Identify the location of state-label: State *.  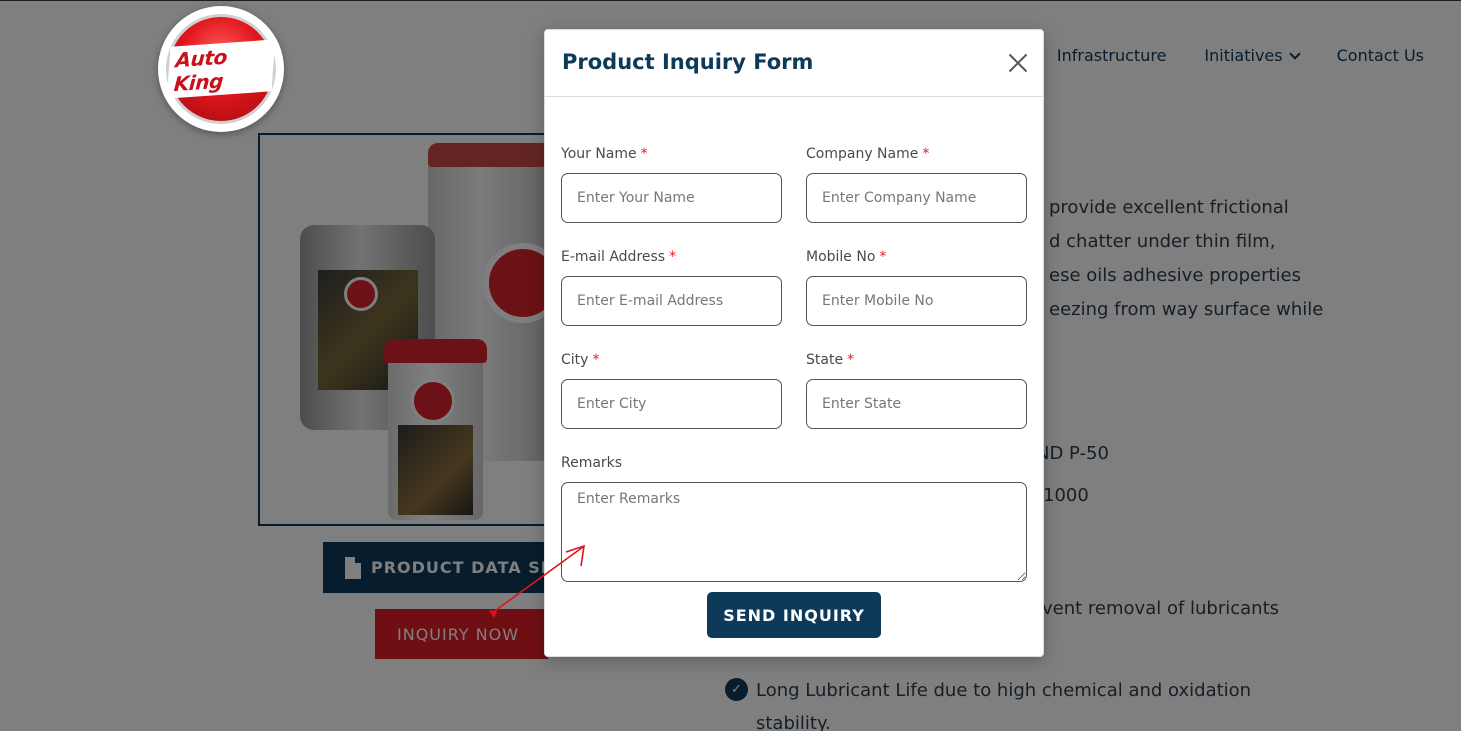
(830, 360).